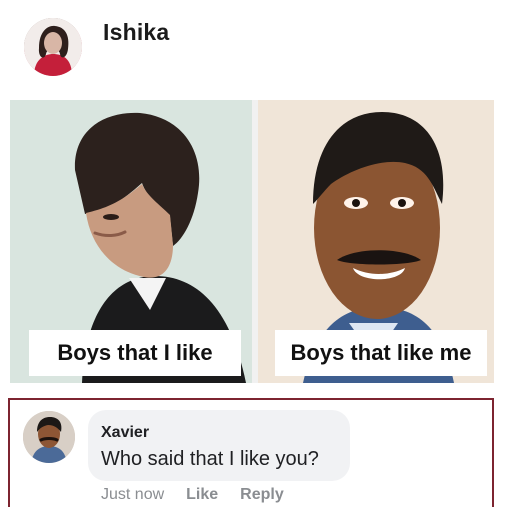 This screenshot has width=509, height=507. I want to click on poster-avatar, so click(53, 47).